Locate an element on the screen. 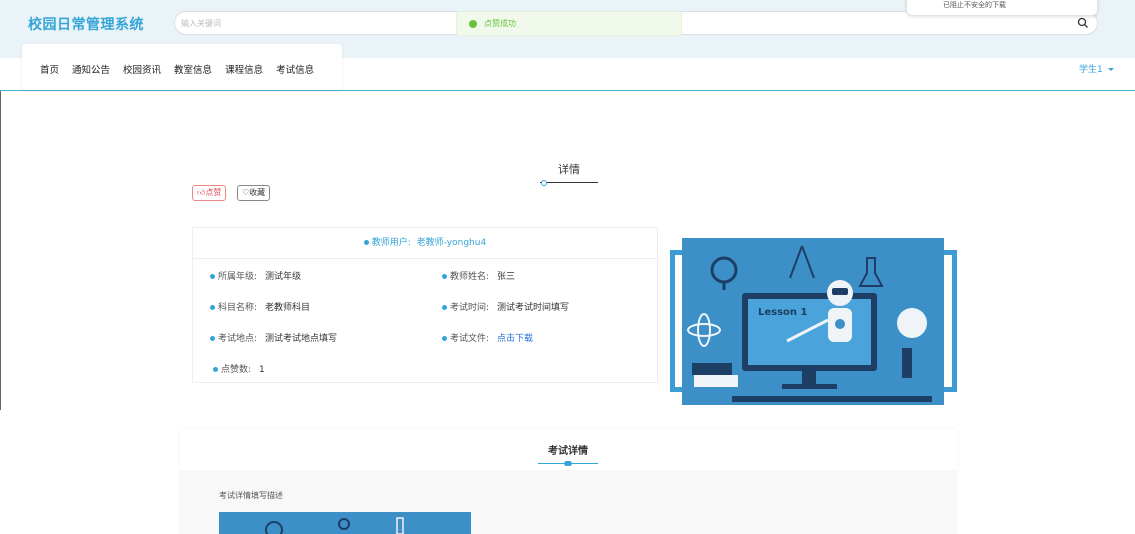 The height and width of the screenshot is (534, 1135). user-menu: 学生1 is located at coordinates (1096, 68).